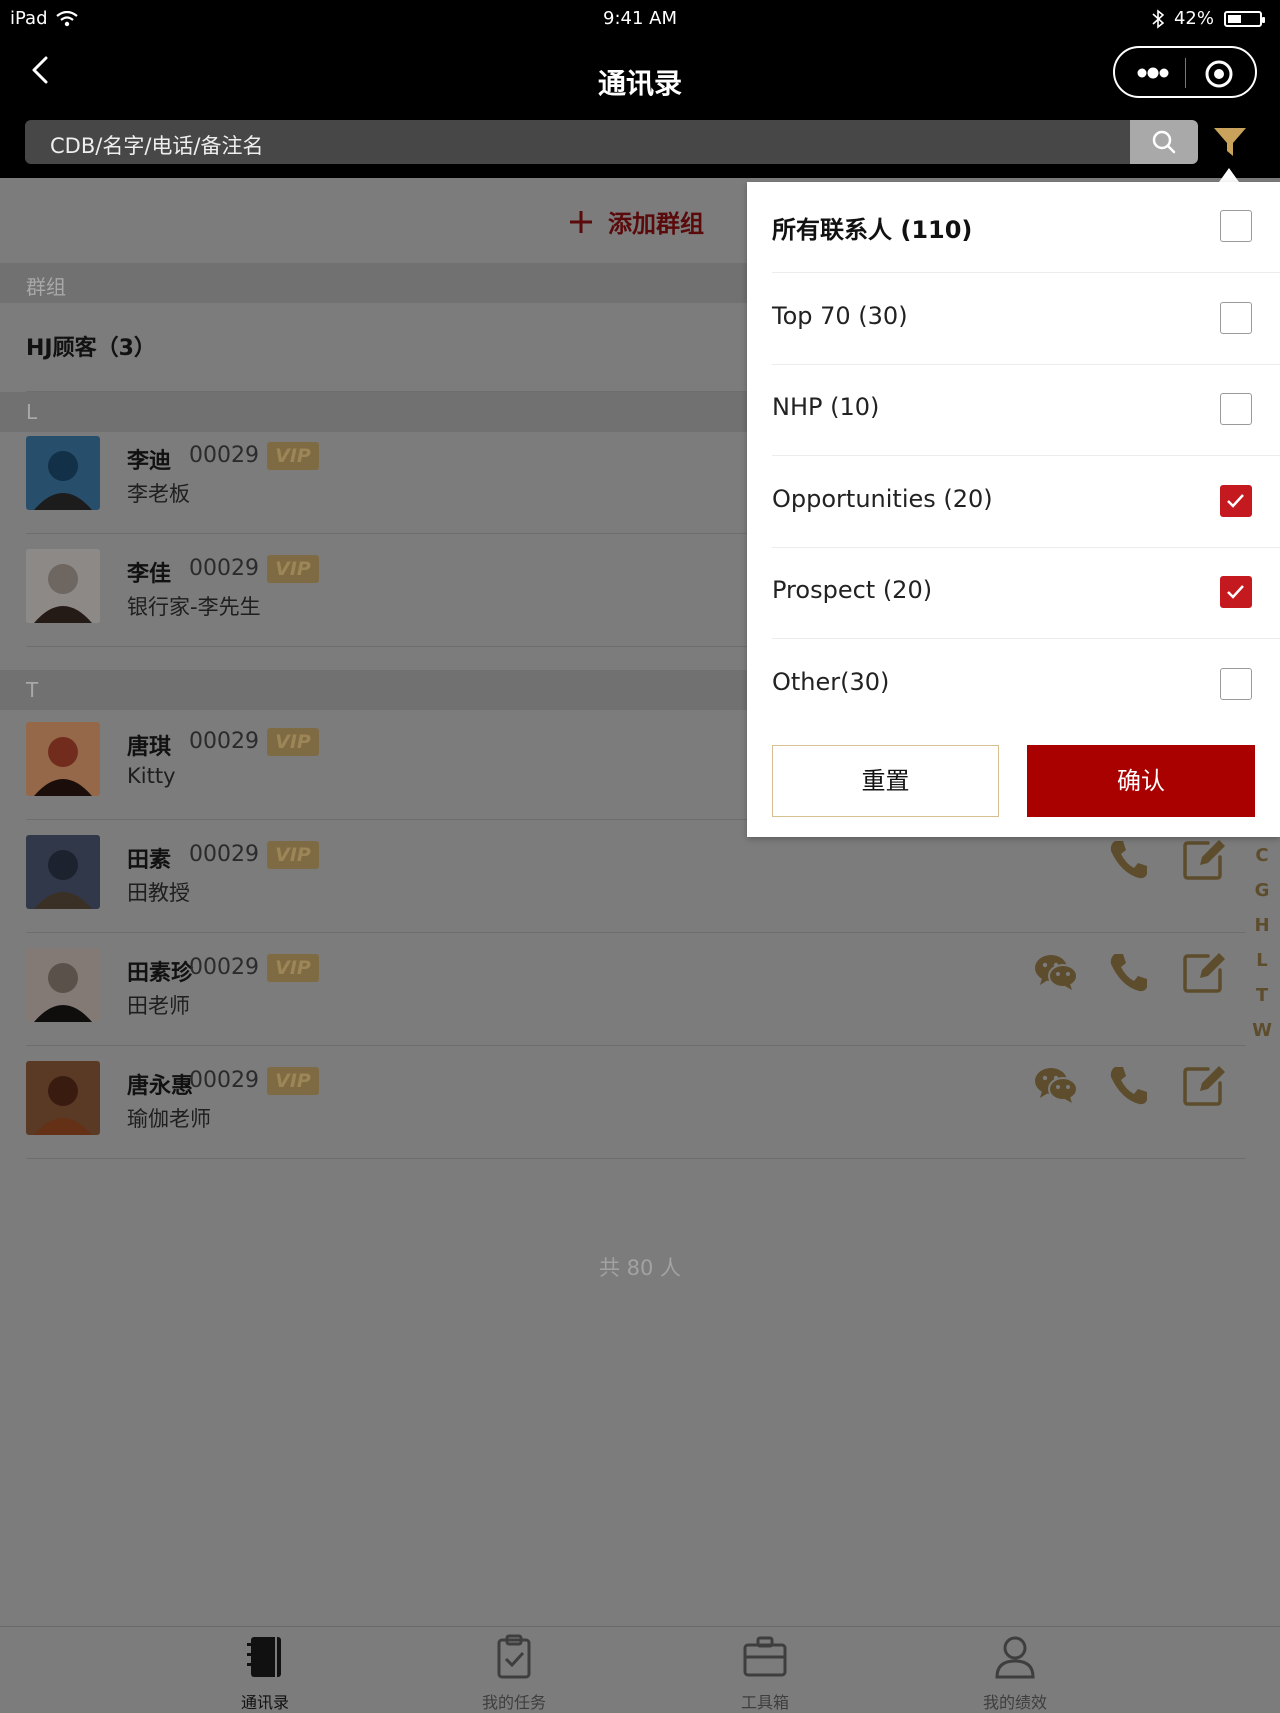  What do you see at coordinates (1262, 1030) in the screenshot?
I see `index-letter: W` at bounding box center [1262, 1030].